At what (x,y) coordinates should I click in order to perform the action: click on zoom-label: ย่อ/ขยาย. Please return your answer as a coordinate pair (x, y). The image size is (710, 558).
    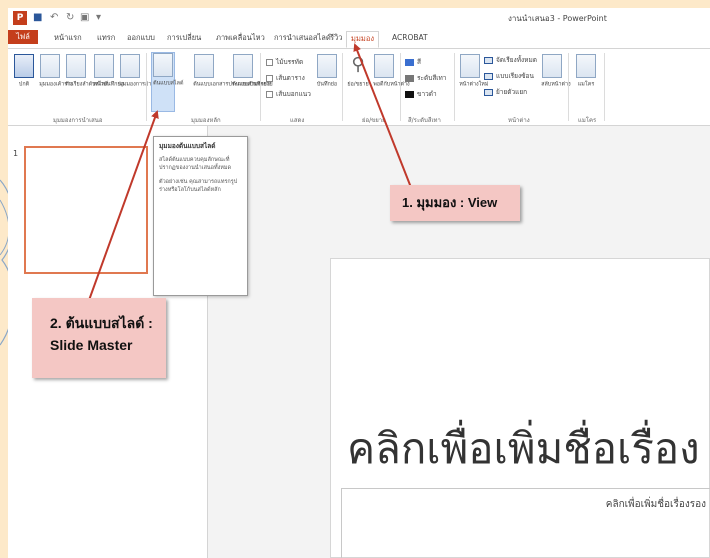
    Looking at the image, I should click on (358, 84).